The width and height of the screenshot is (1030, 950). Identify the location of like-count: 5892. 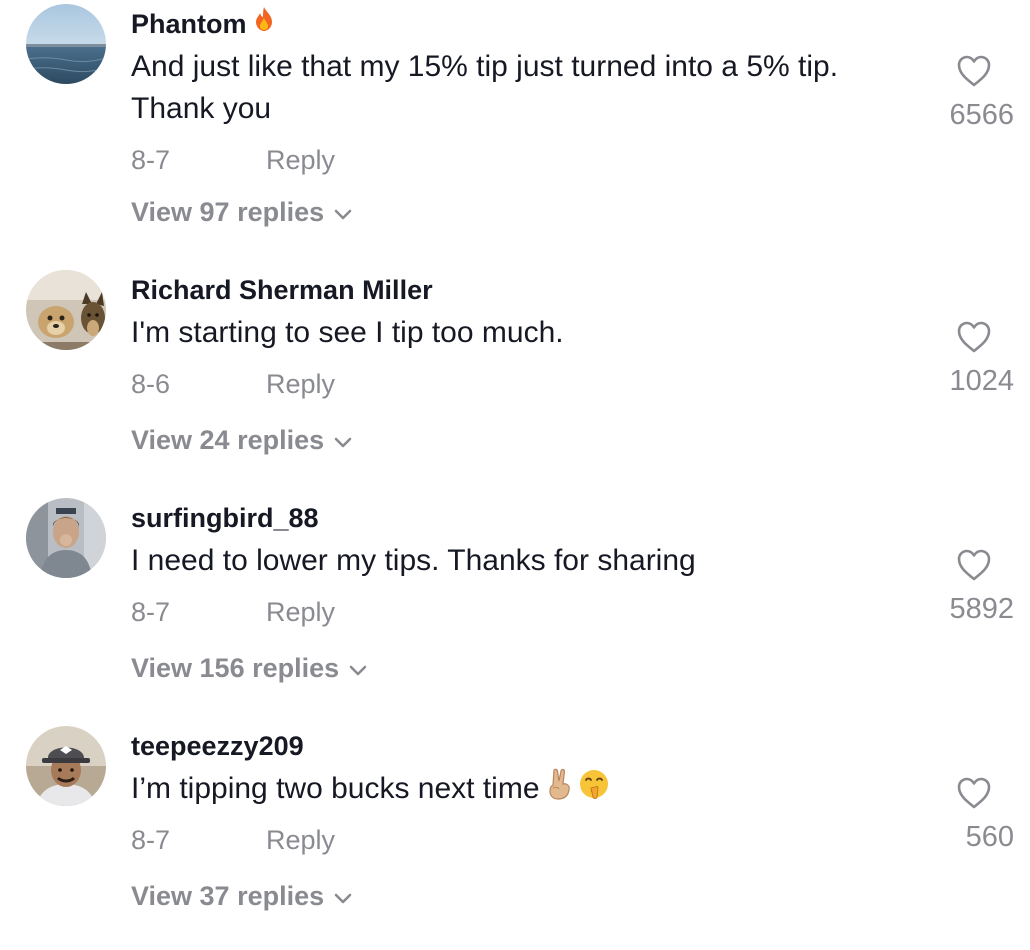
(981, 609).